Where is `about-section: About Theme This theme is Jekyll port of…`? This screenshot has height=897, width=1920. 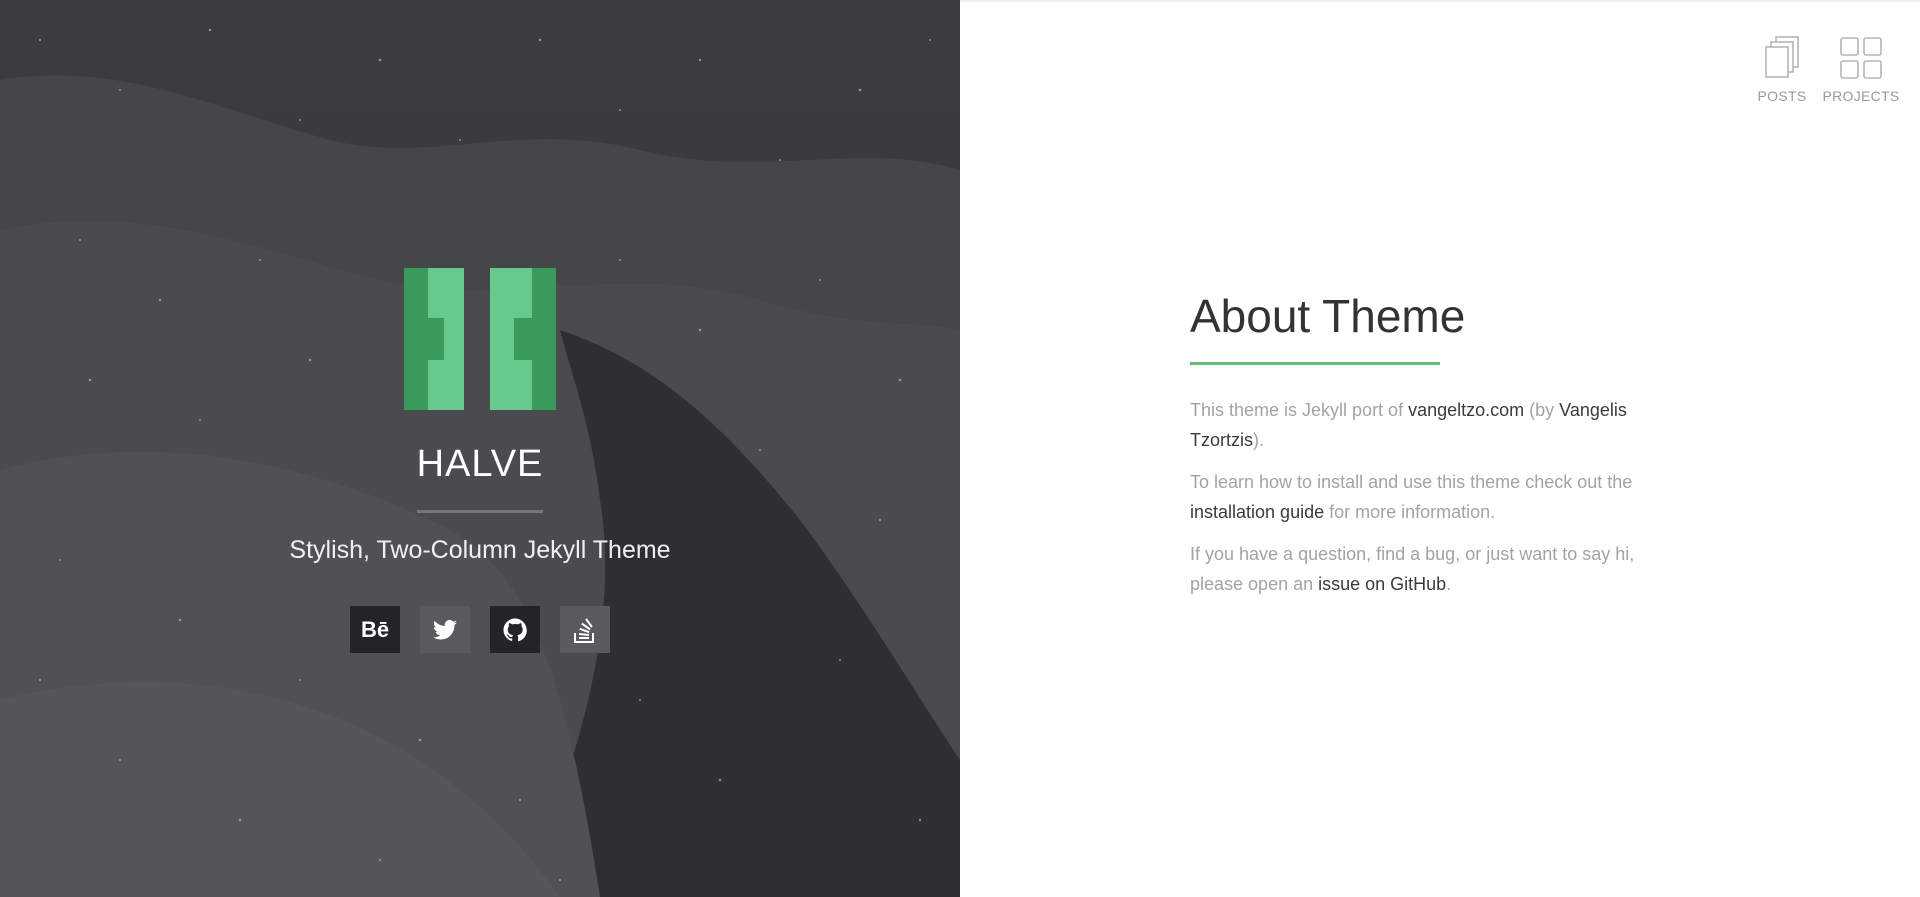
about-section: About Theme This theme is Jekyll port of… is located at coordinates (1430, 449).